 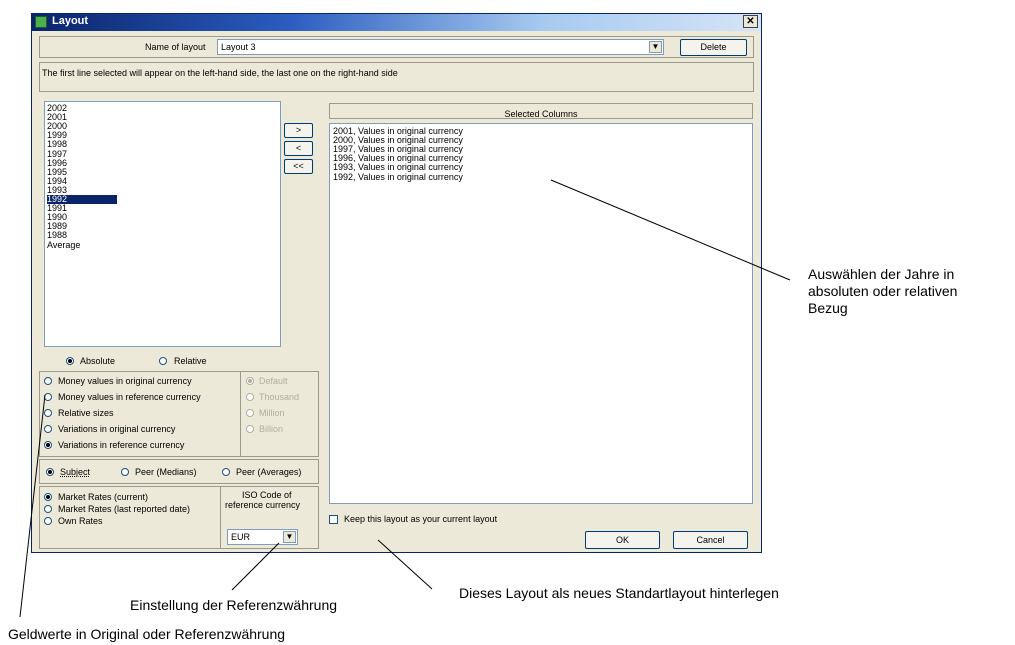 What do you see at coordinates (234, 605) in the screenshot?
I see `annotation-reference-currency: Einstellung der Referenzwährung` at bounding box center [234, 605].